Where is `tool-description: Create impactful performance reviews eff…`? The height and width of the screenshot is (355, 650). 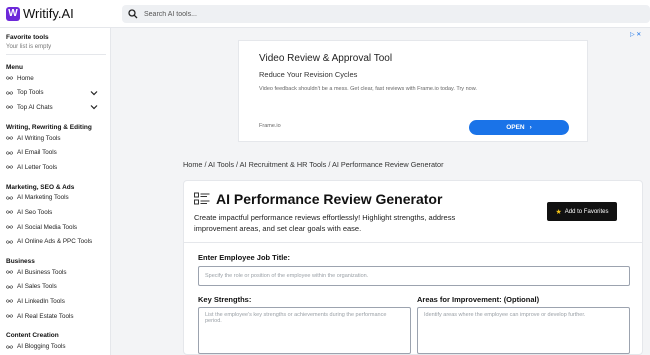 tool-description: Create impactful performance reviews eff… is located at coordinates (325, 223).